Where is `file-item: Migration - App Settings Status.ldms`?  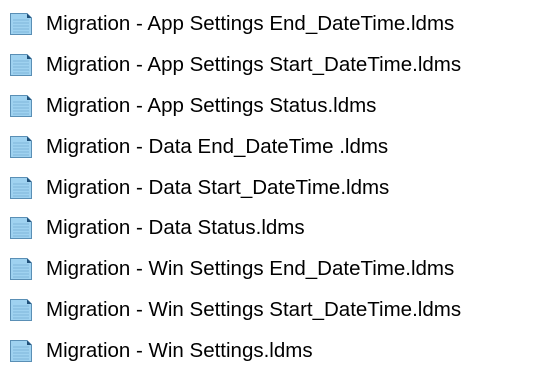
file-item: Migration - App Settings Status.ldms is located at coordinates (234, 106).